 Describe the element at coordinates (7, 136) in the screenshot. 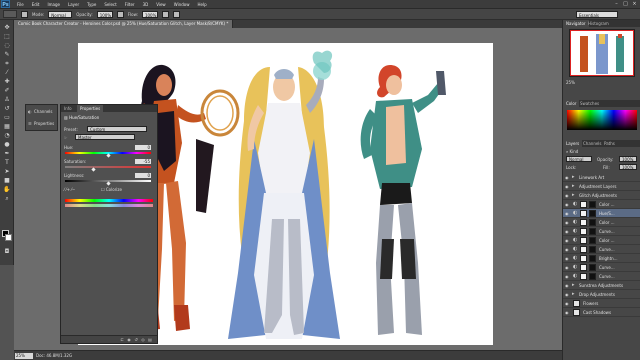

I see `blur-tool-icon: ◔` at that location.